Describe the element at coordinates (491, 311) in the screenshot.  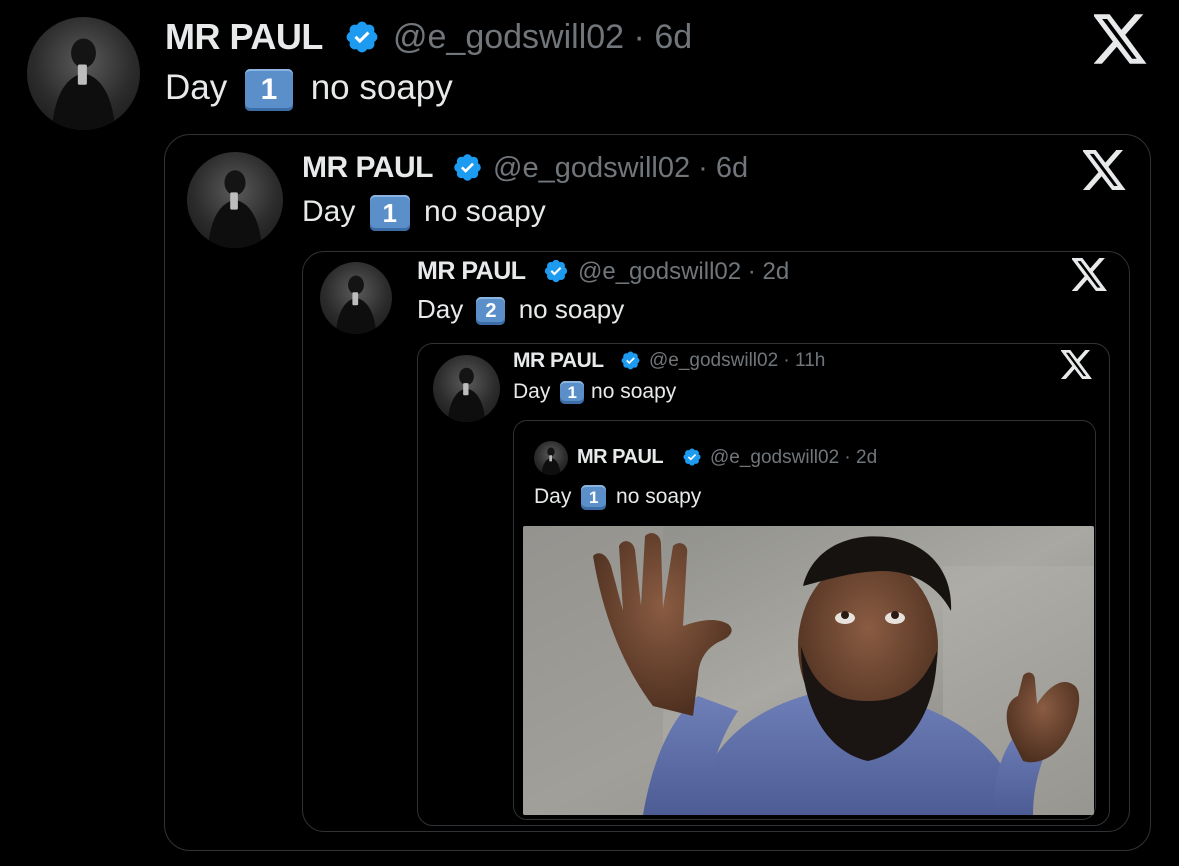
I see `keycap-number-emoji: 2` at that location.